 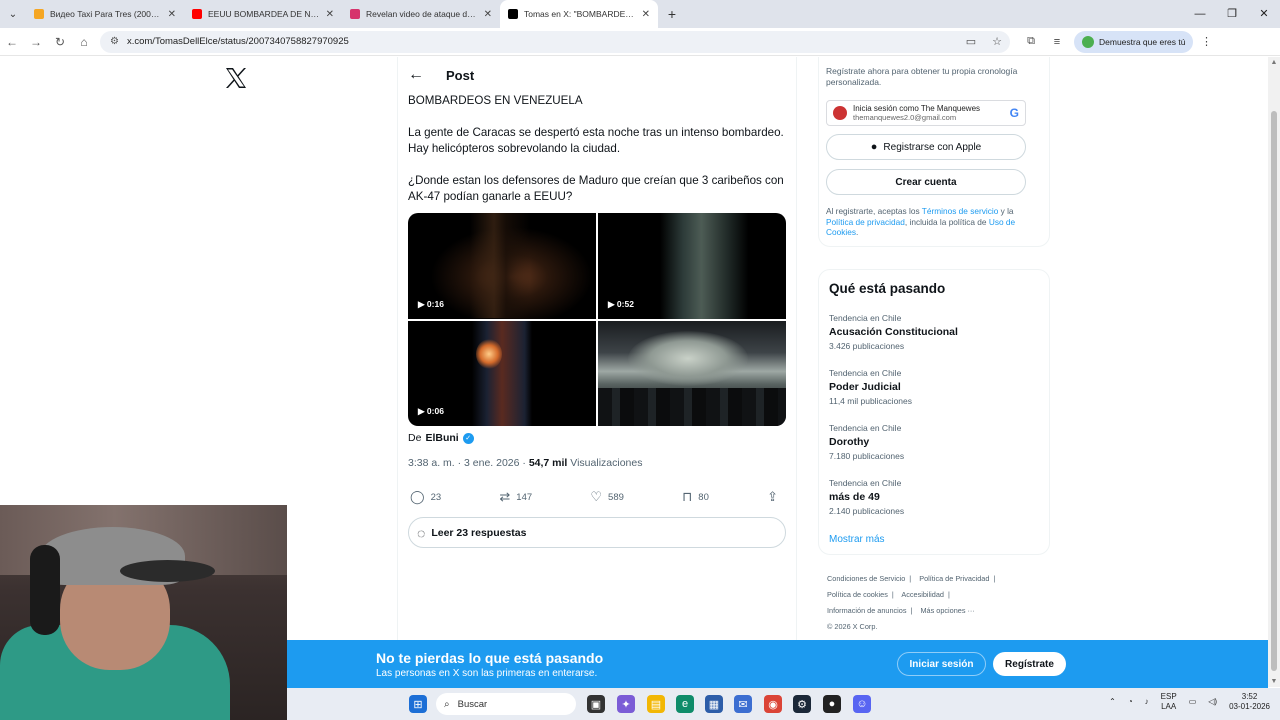 I want to click on browser-tab-active: Tomas en X: "BOMBARDEOS EN ✕, so click(x=579, y=14).